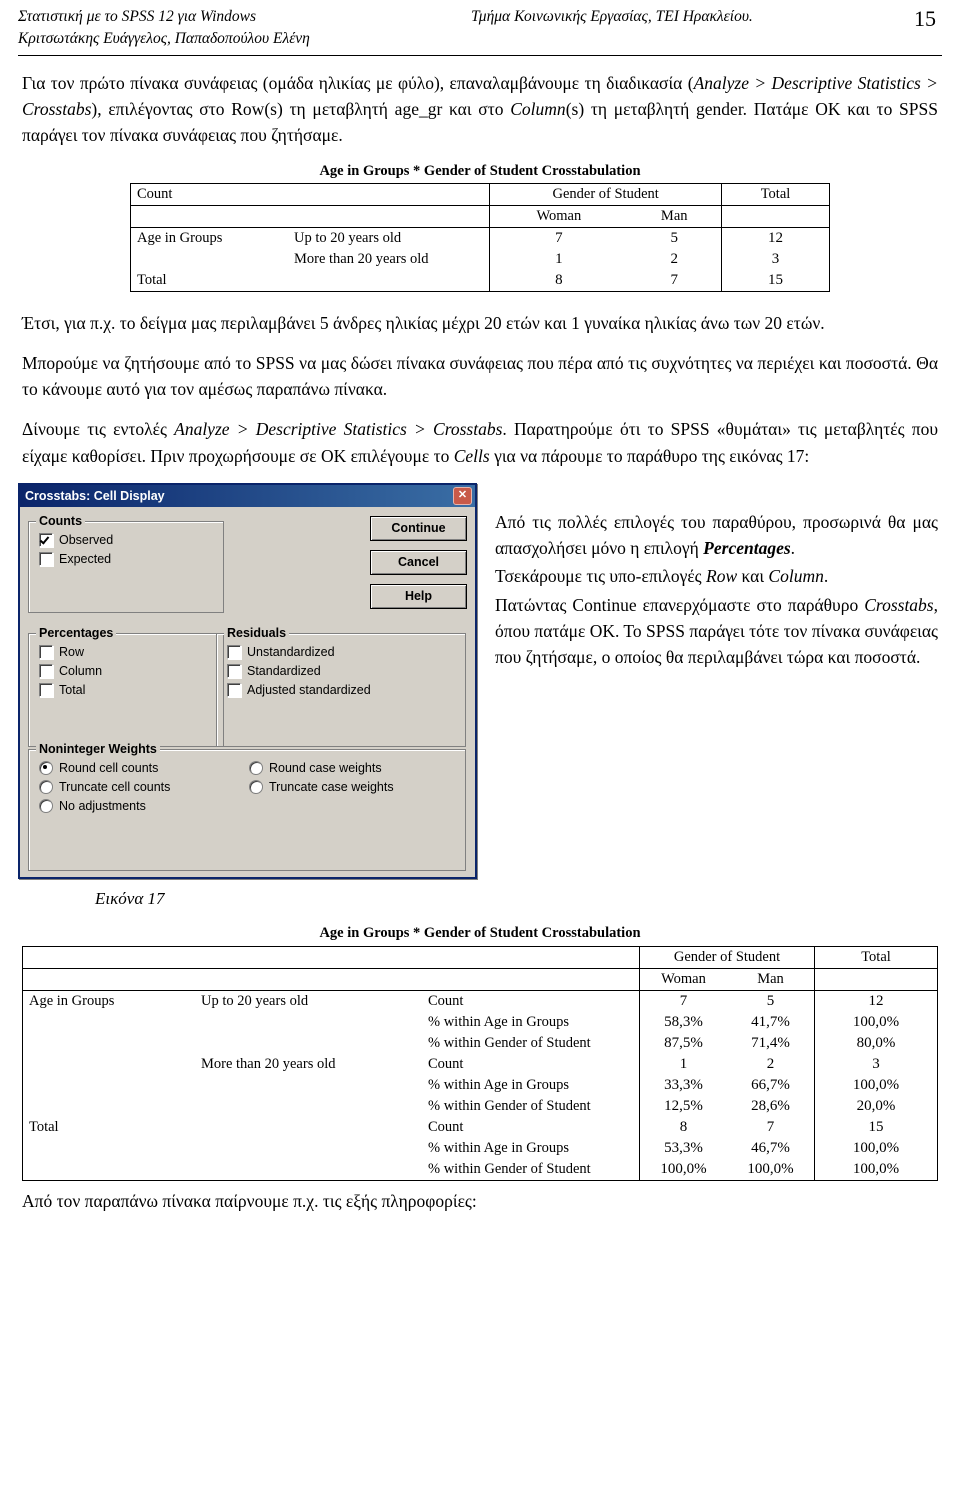 Image resolution: width=960 pixels, height=1487 pixels. I want to click on checkbox-observed: Observed, so click(127, 539).